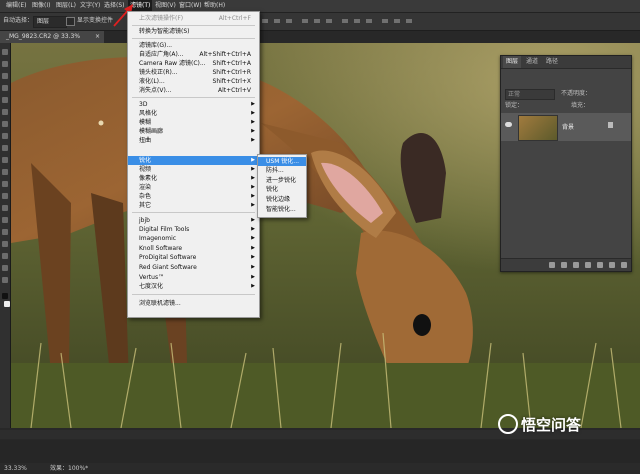 The height and width of the screenshot is (474, 640). Describe the element at coordinates (193, 267) in the screenshot. I see `menu-item-red-giant-software: Red Giant Software ▶` at that location.